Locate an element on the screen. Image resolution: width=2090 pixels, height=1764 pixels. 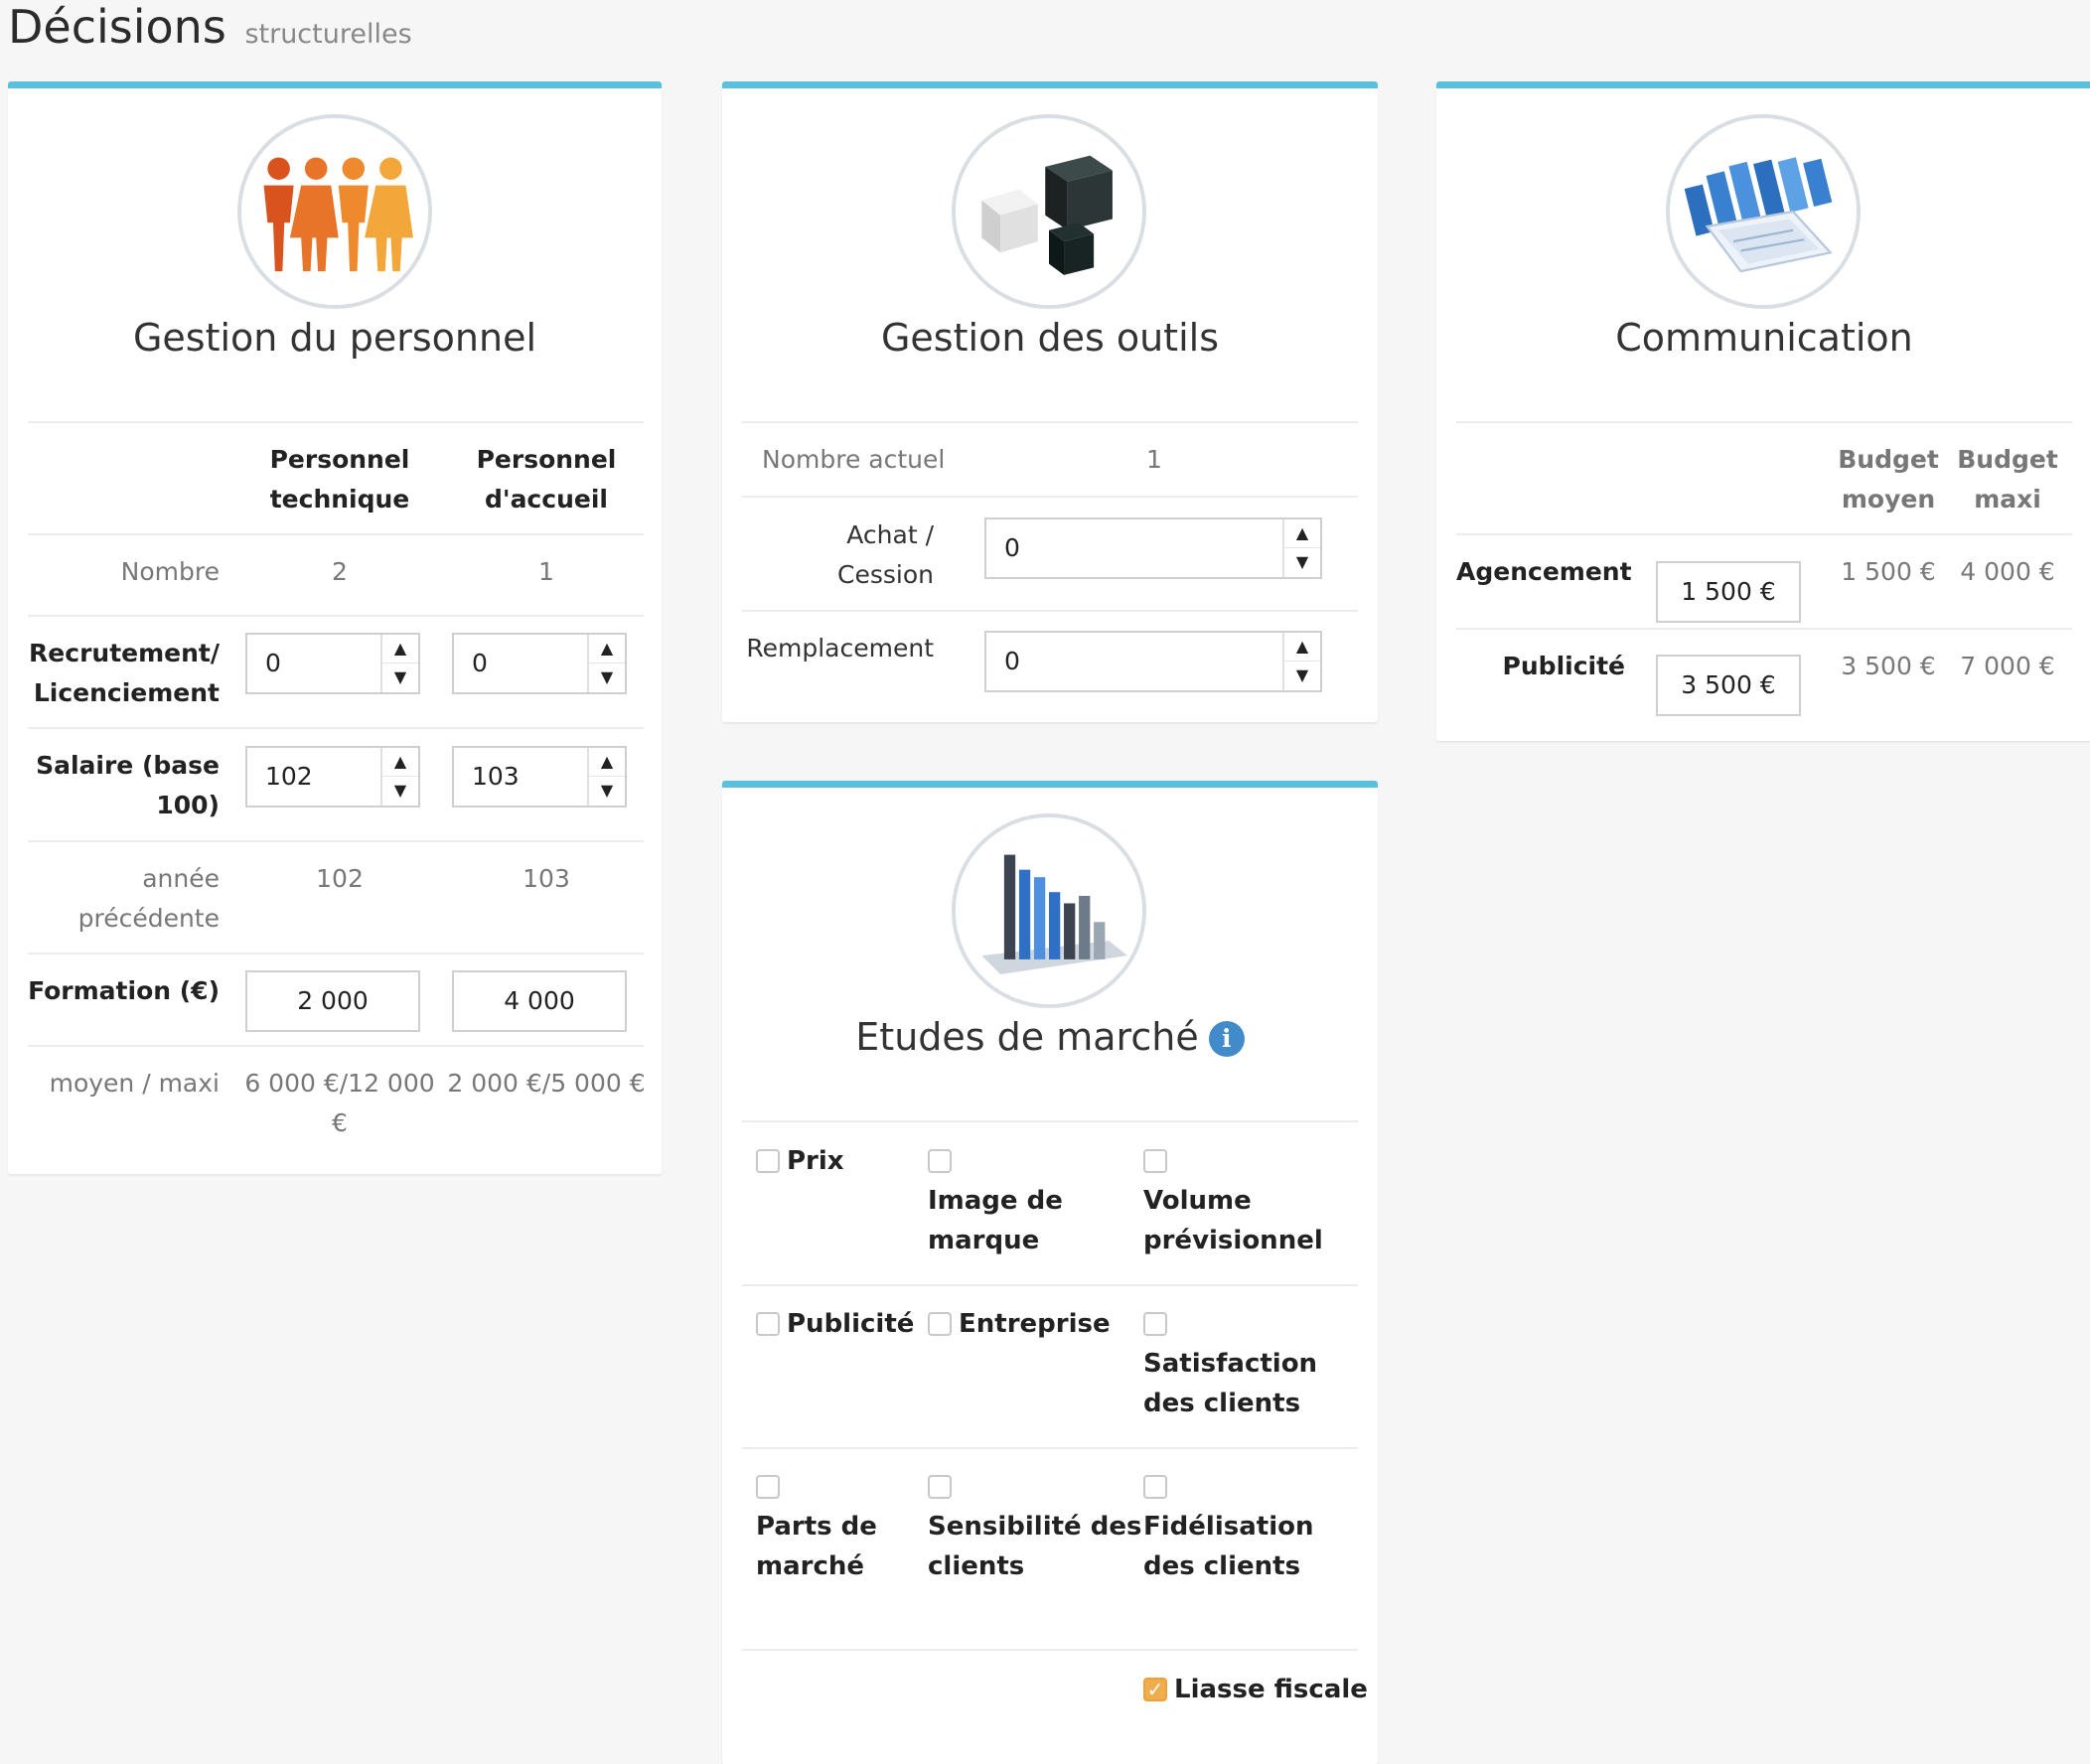
value-moyen-accueil: 2 000 €/5 000 € is located at coordinates (546, 1083).